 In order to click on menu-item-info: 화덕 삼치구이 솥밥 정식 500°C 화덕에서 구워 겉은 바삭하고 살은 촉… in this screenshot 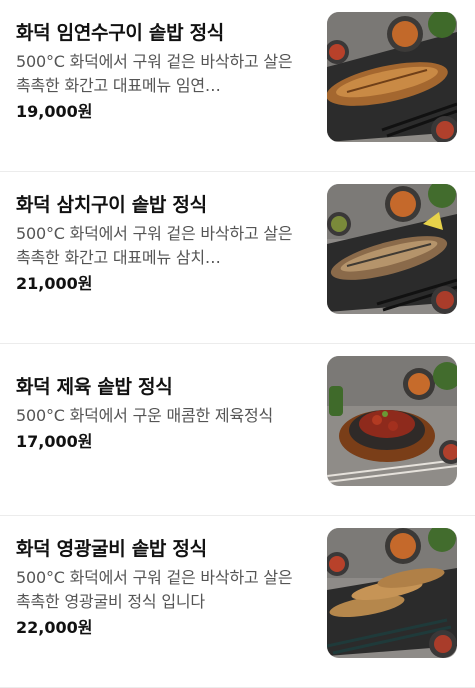, I will do `click(161, 239)`.